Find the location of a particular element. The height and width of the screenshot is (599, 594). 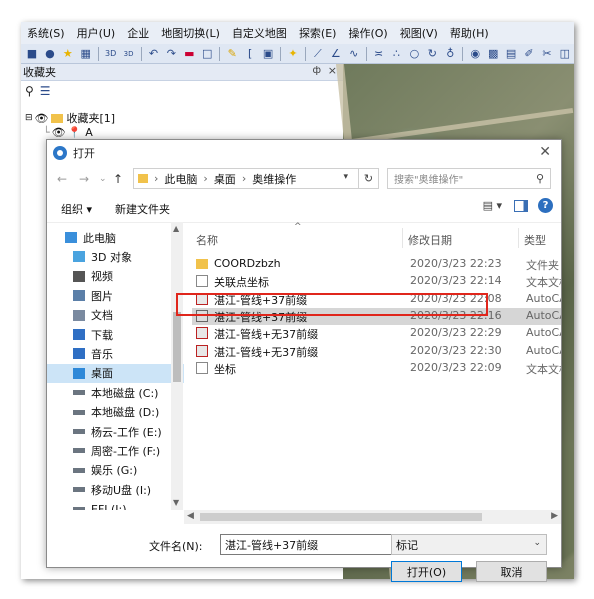

nav-item: 3D 对象 is located at coordinates (115, 256).